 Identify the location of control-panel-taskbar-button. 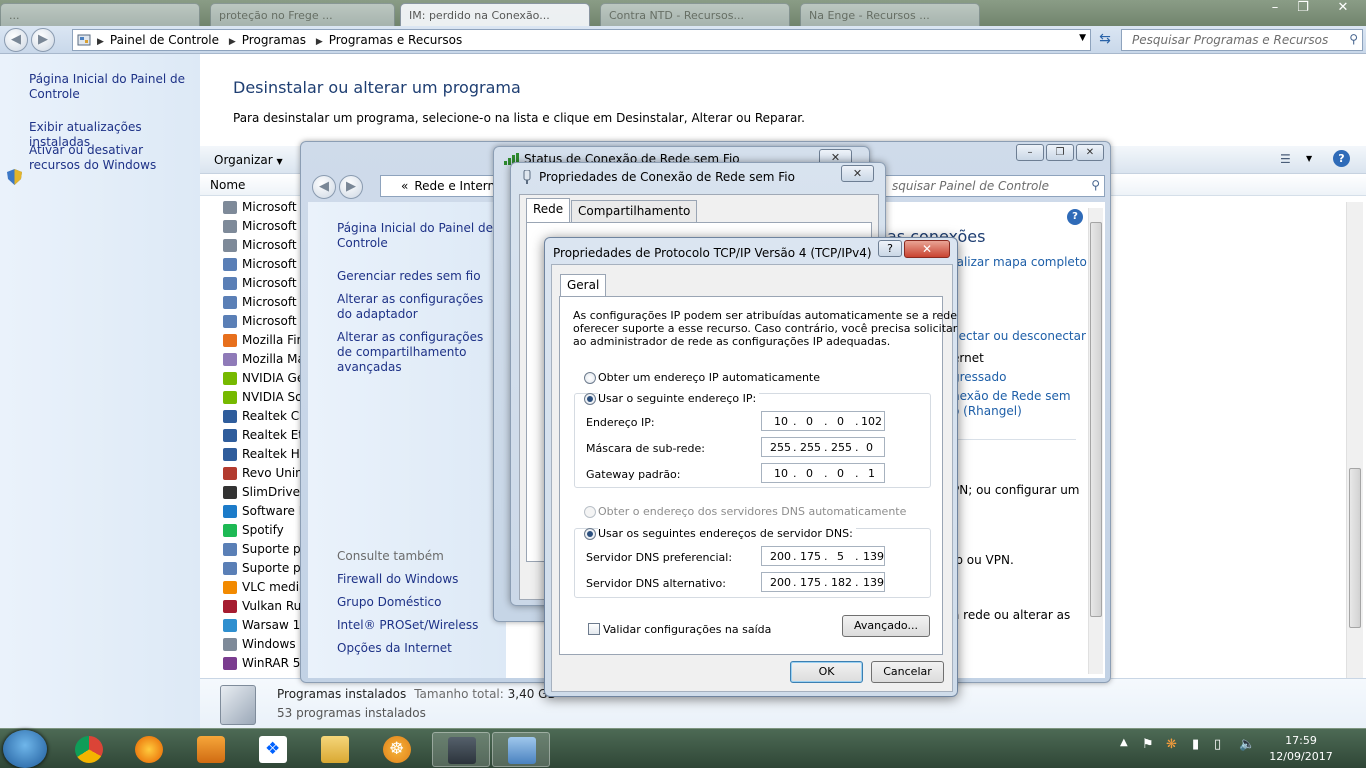
(521, 749).